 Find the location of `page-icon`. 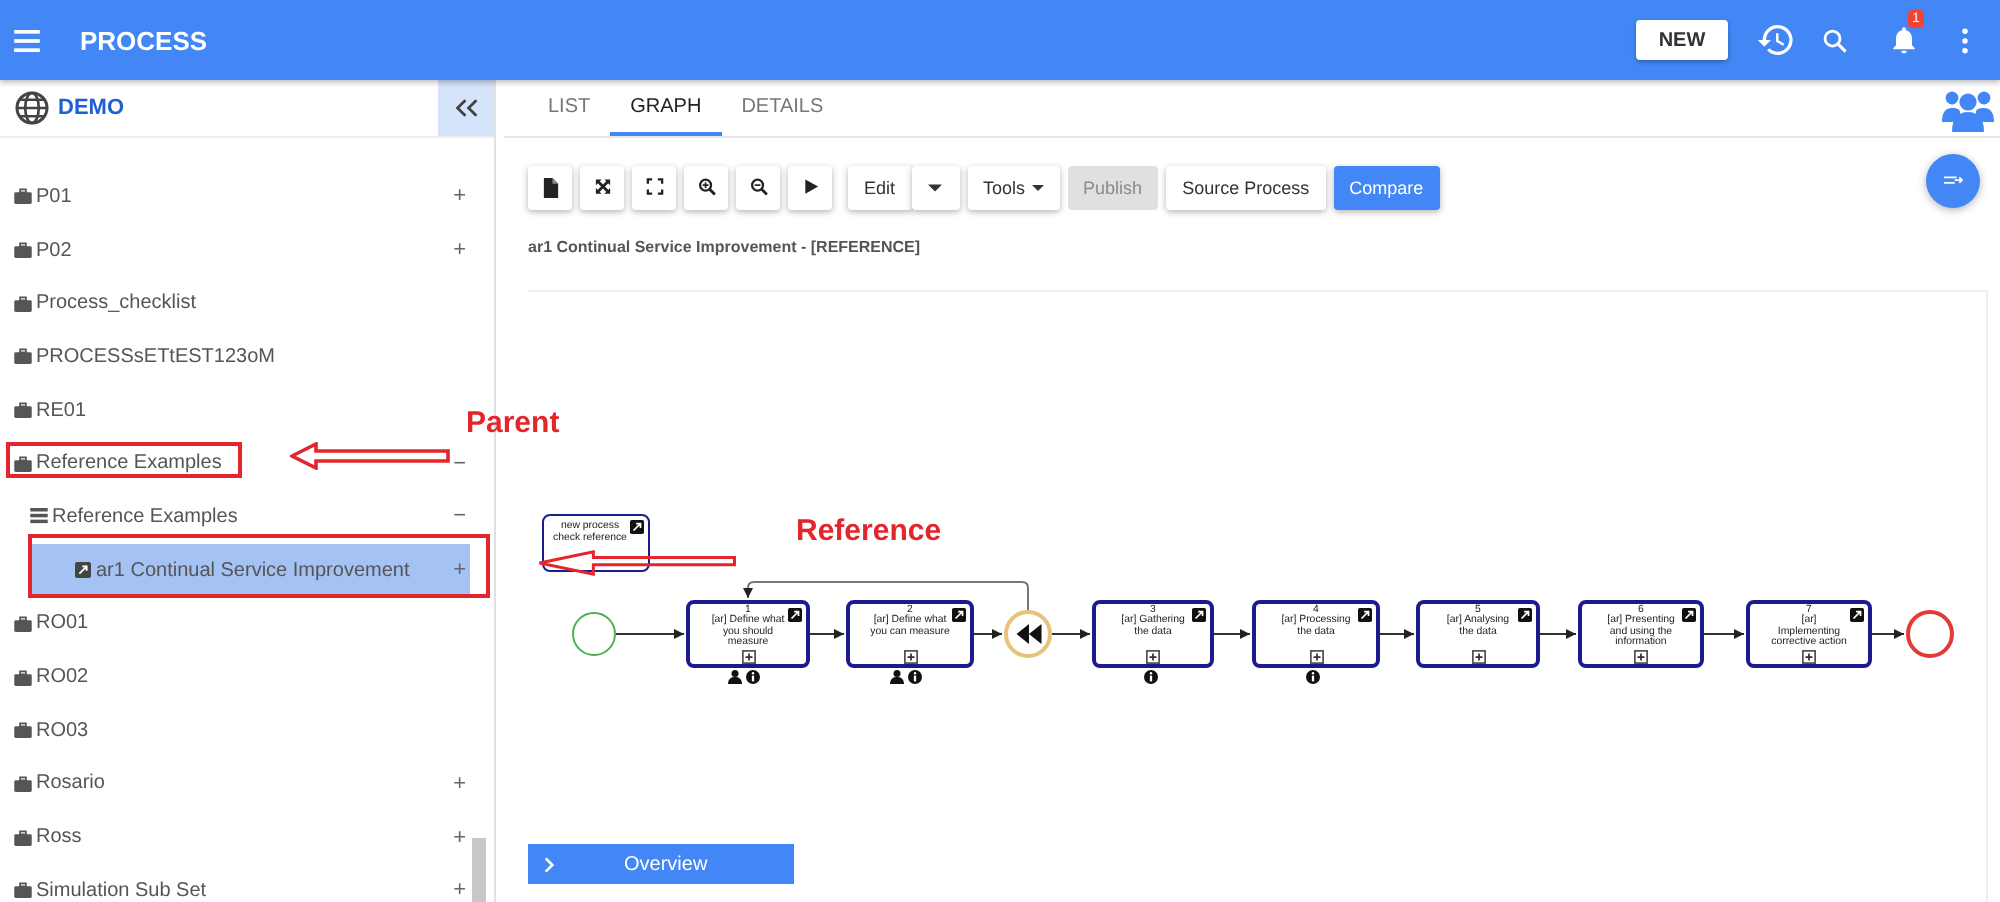

page-icon is located at coordinates (550, 188).